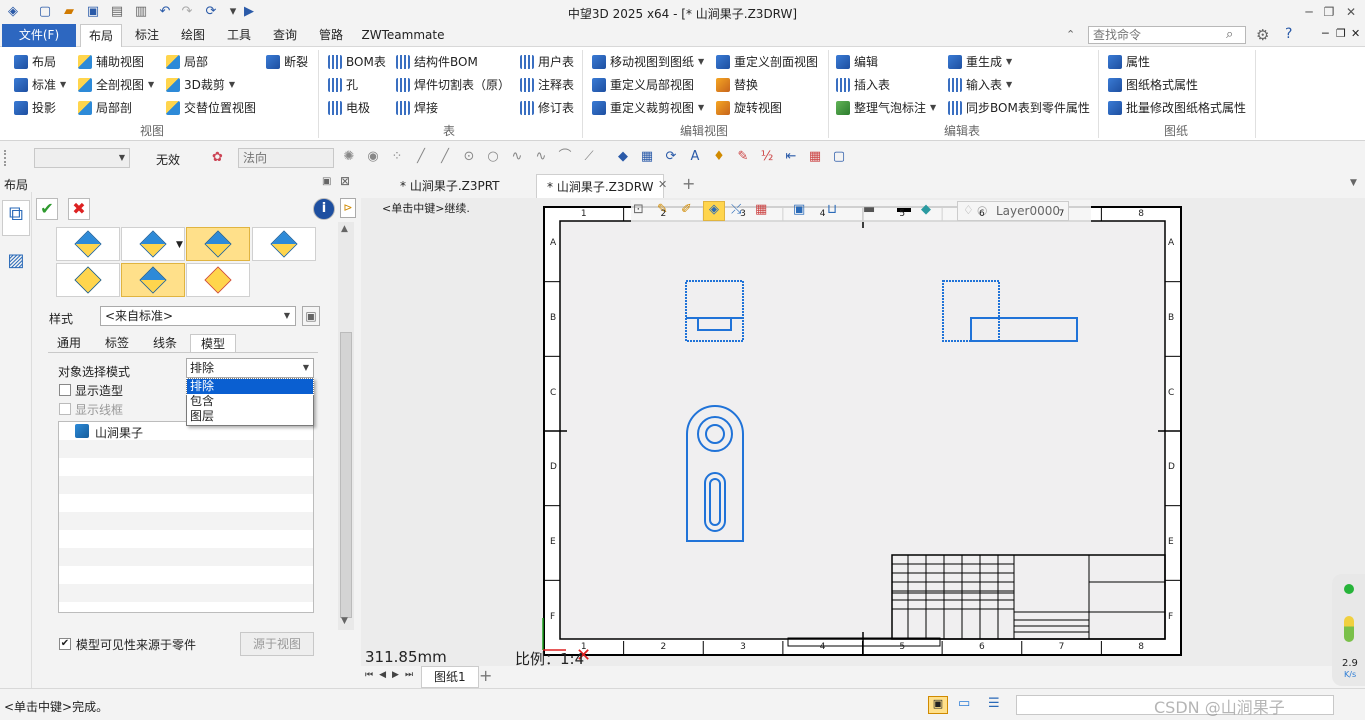  What do you see at coordinates (343, 85) in the screenshot?
I see `hole-table-button: 孔` at bounding box center [343, 85].